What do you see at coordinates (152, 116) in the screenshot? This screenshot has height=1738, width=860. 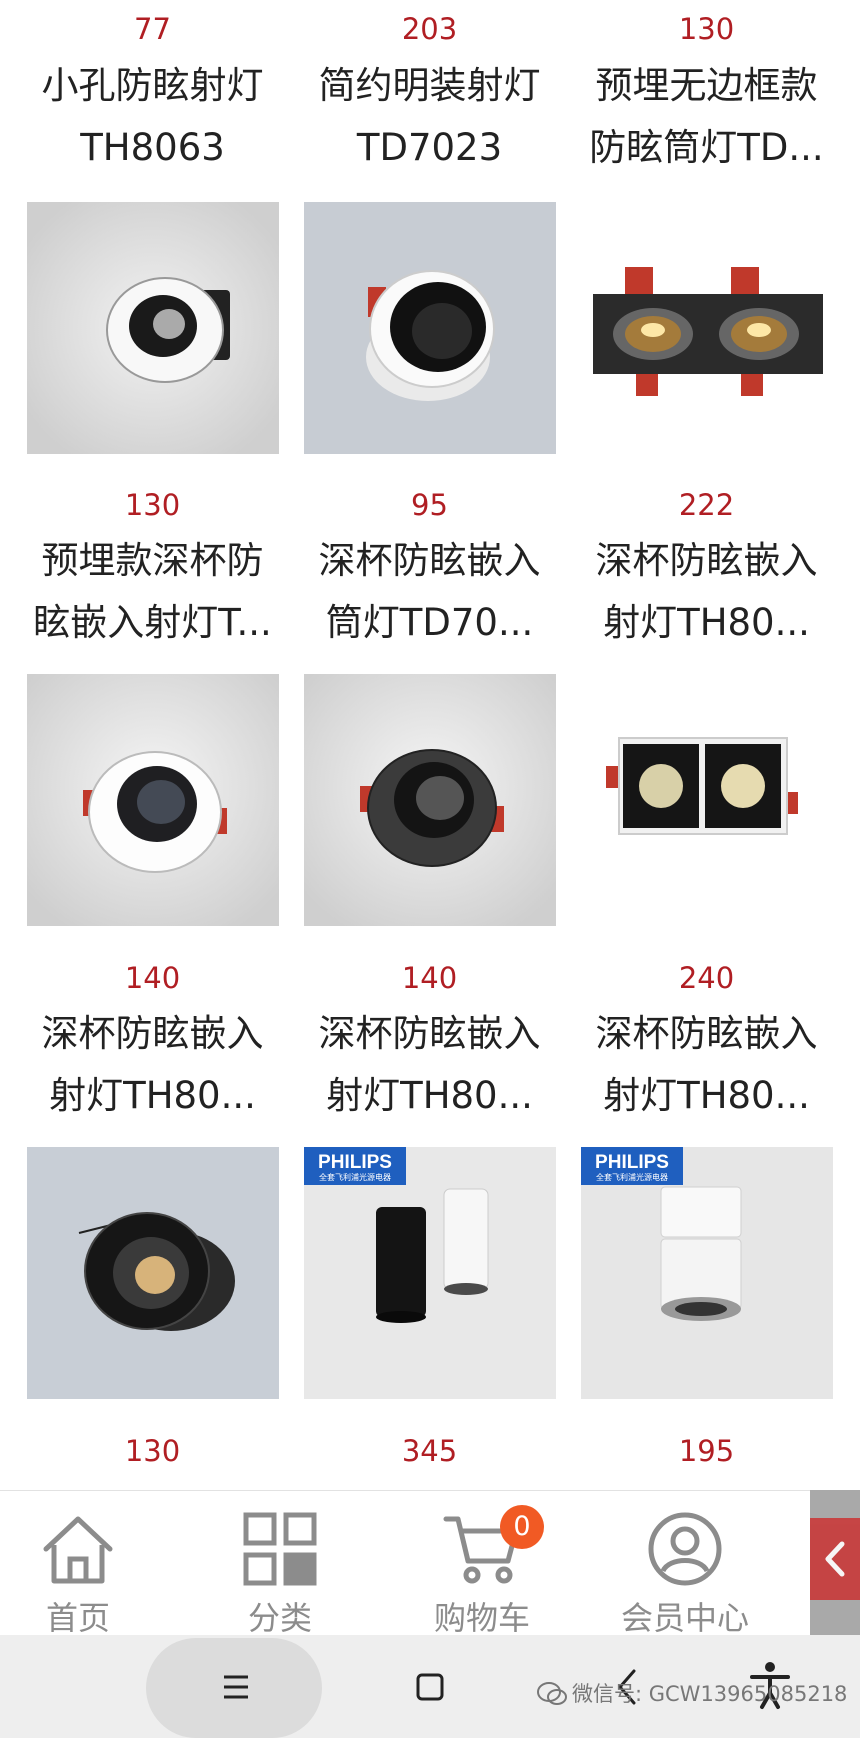 I see `product-name: 小孔防眩射灯 TH8063` at bounding box center [152, 116].